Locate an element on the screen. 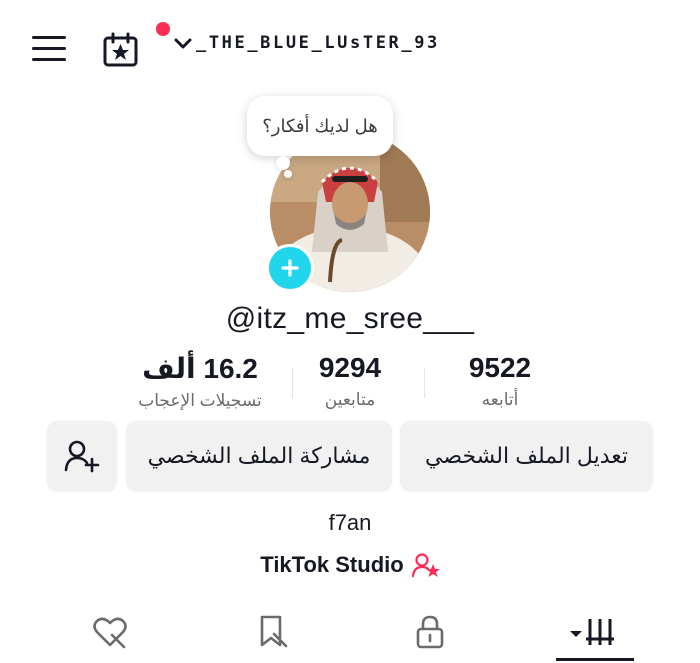 The height and width of the screenshot is (663, 700). notification-dot is located at coordinates (163, 29).